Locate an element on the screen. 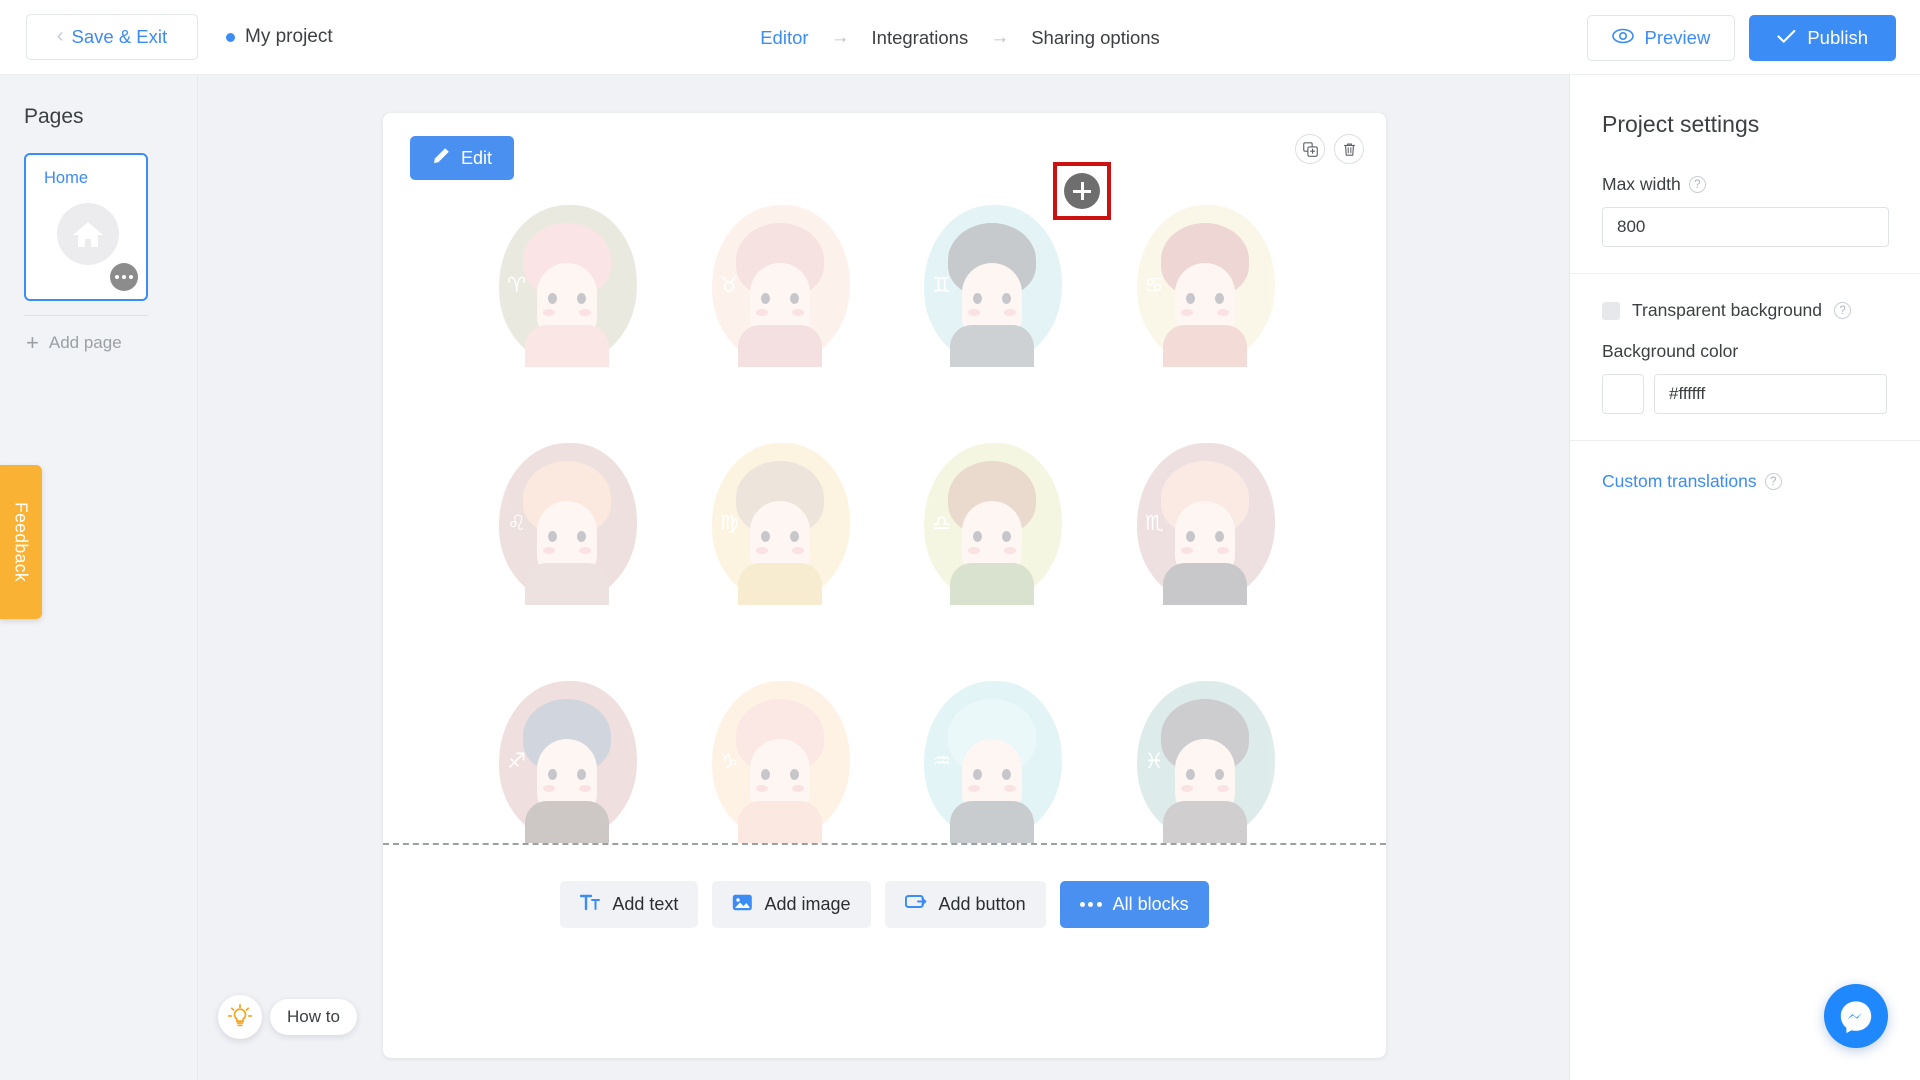 This screenshot has width=1920, height=1080. zodiac-symbol: ♐ is located at coordinates (517, 761).